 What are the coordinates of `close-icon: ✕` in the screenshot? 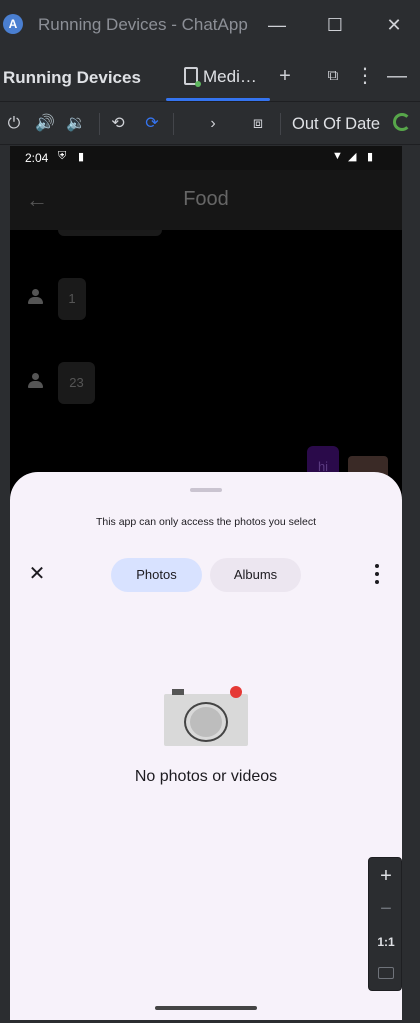 It's located at (394, 25).